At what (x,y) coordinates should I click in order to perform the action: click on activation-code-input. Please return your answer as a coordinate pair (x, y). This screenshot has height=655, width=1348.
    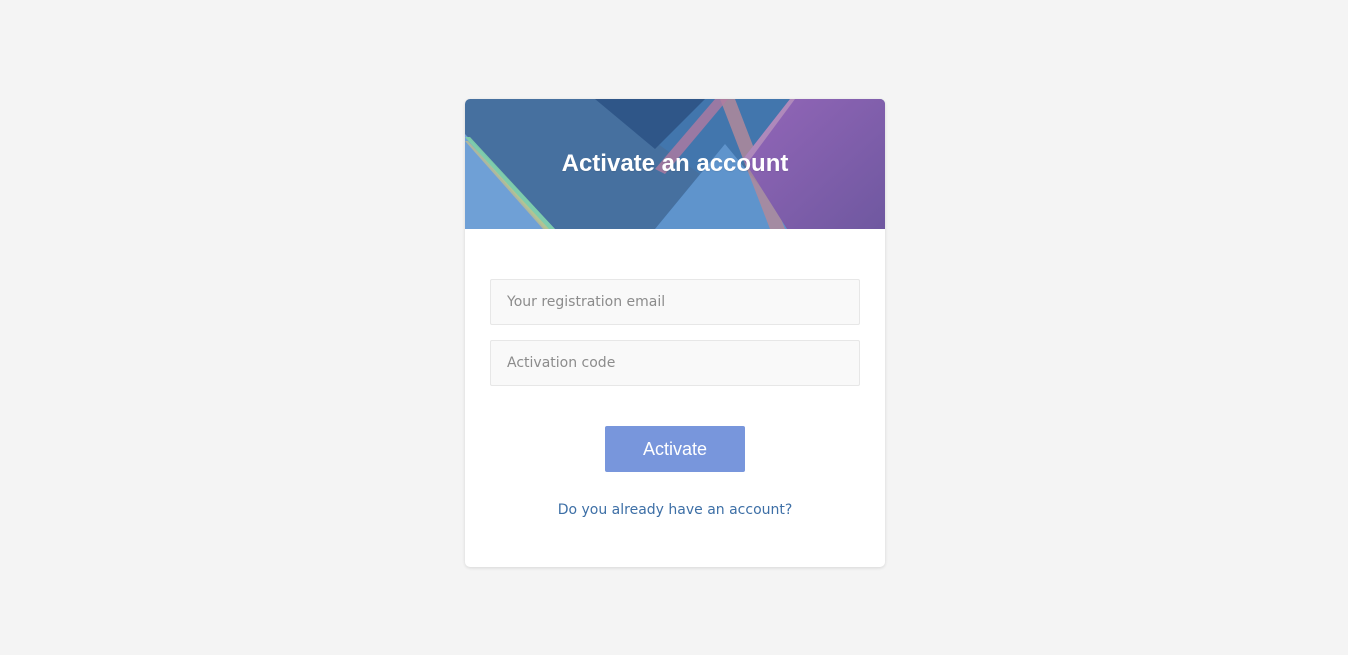
    Looking at the image, I should click on (675, 363).